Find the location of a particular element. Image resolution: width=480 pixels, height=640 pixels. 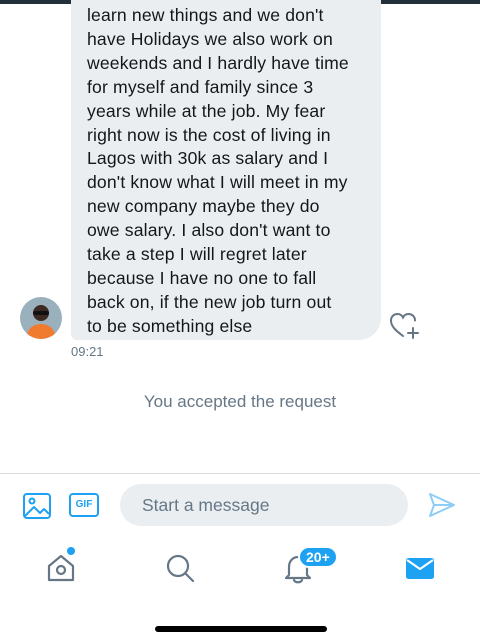

home-tab-icon is located at coordinates (61, 568).